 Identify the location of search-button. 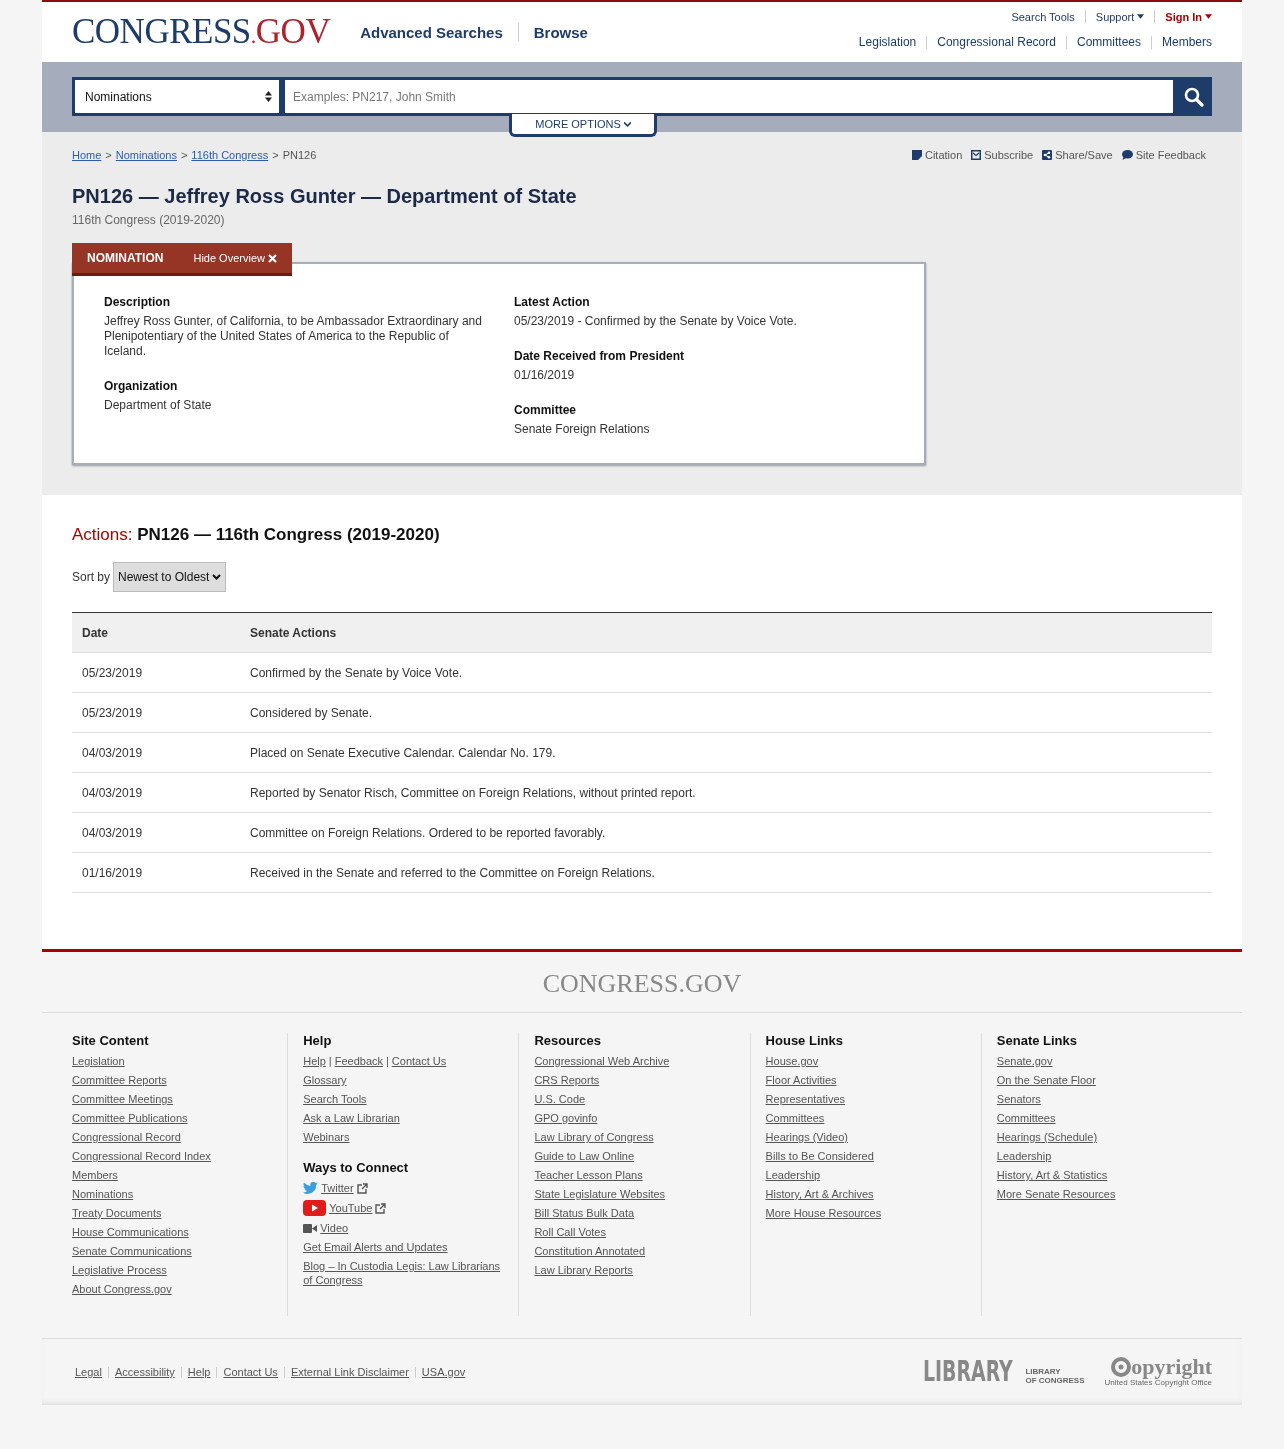
(1194, 96).